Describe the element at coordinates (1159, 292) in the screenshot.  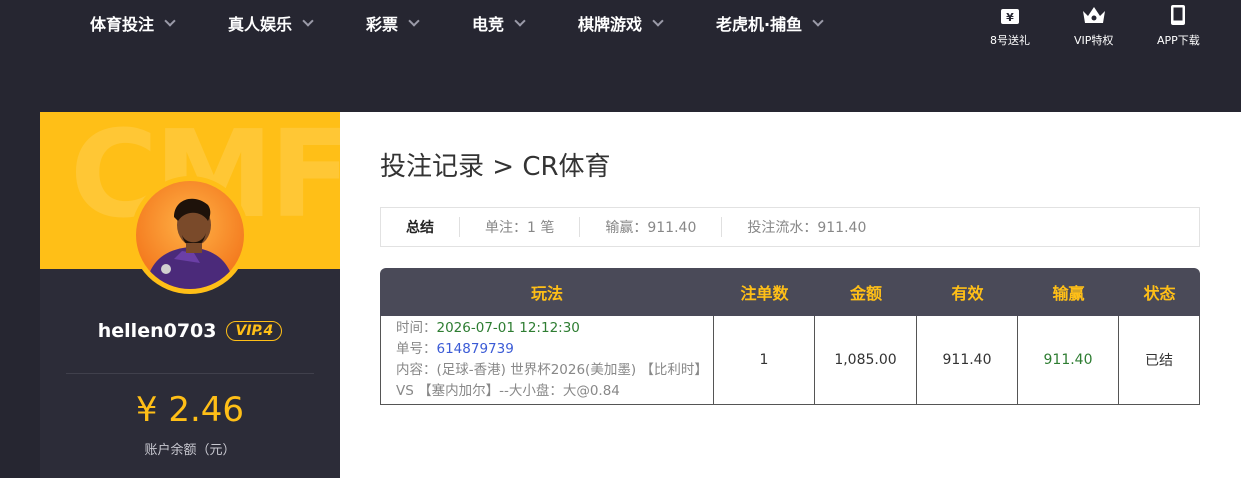
I see `column-header-status: 状态` at that location.